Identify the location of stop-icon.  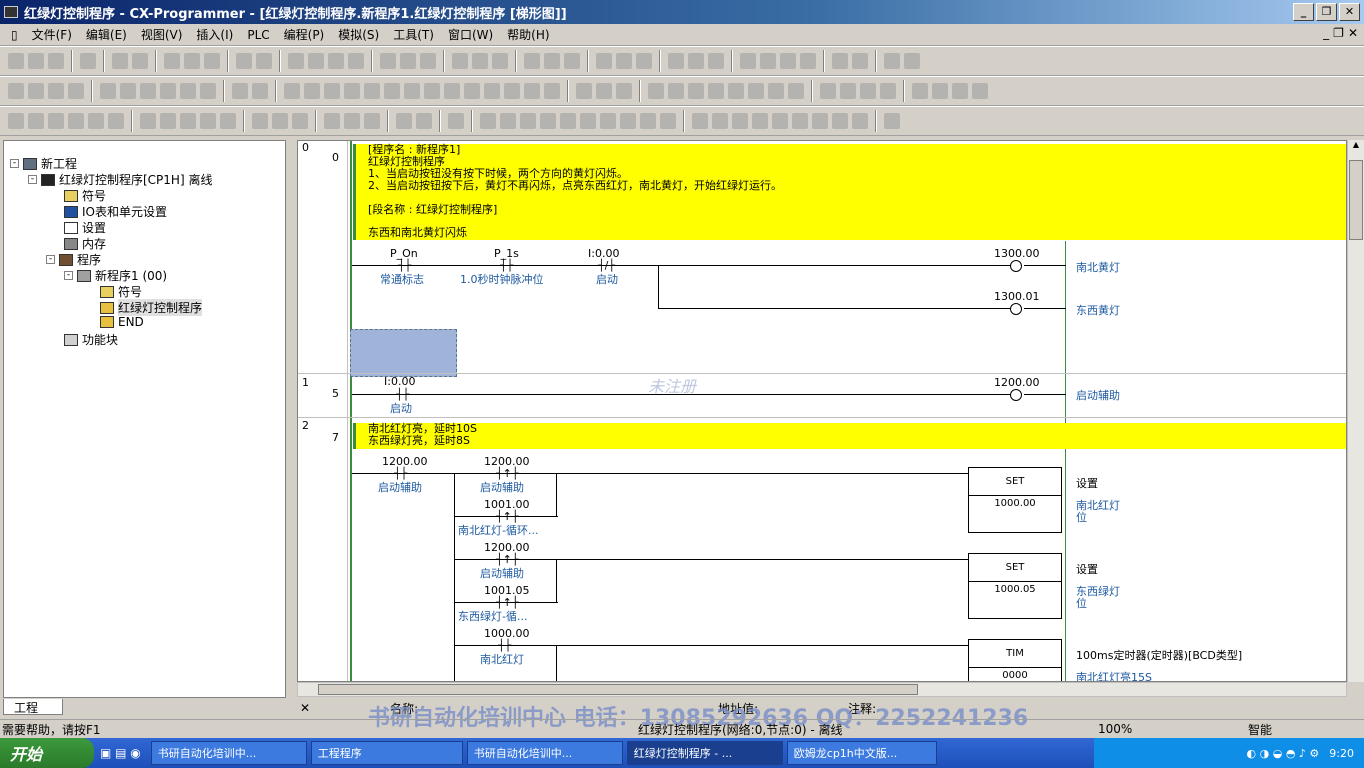
(548, 121).